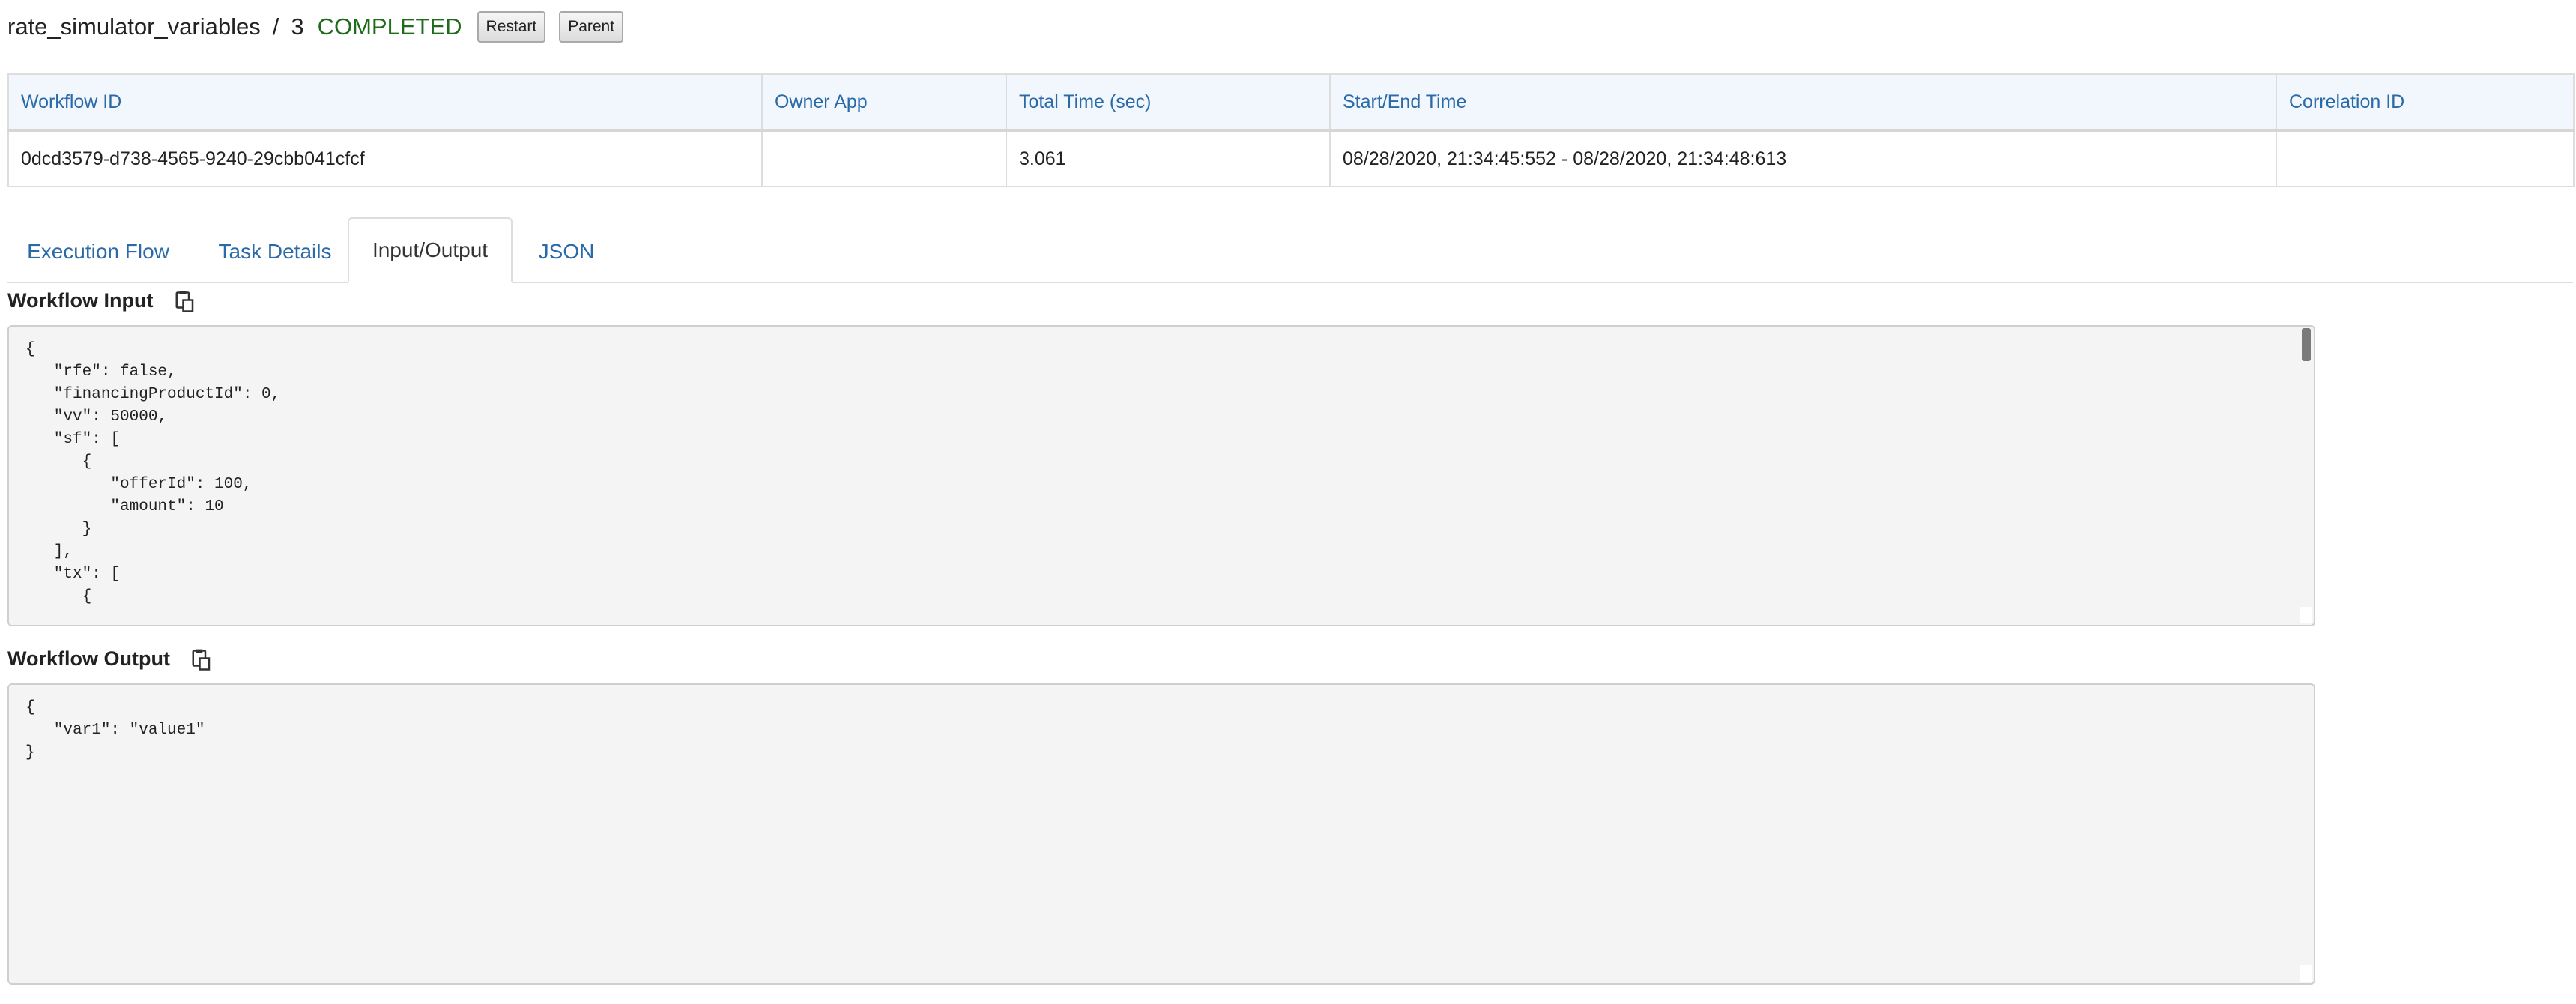  I want to click on tab-execution-flow: Execution Flow, so click(98, 251).